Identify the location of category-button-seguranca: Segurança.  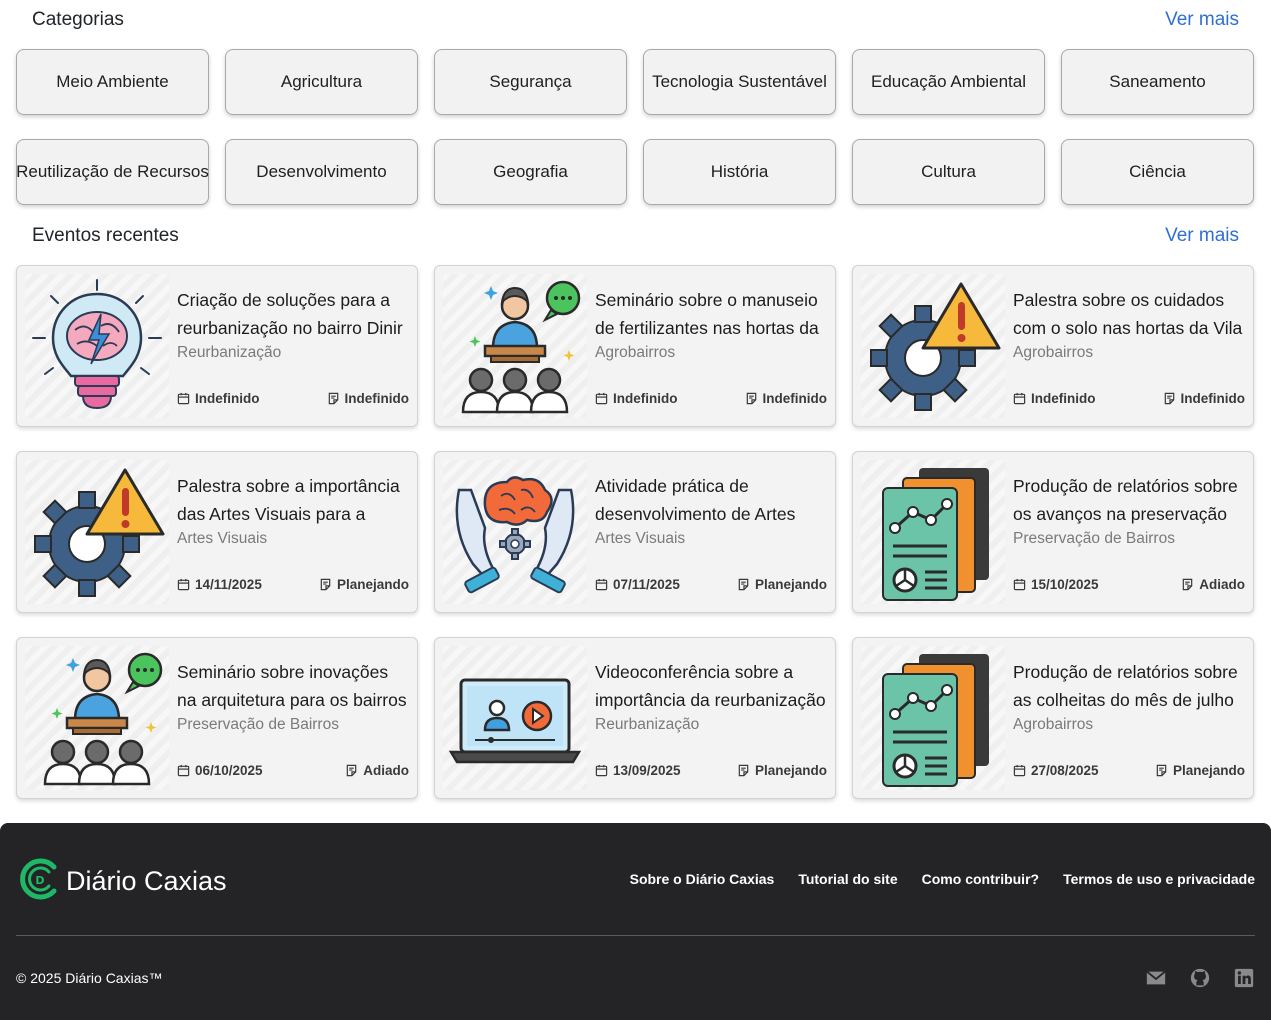
(530, 82).